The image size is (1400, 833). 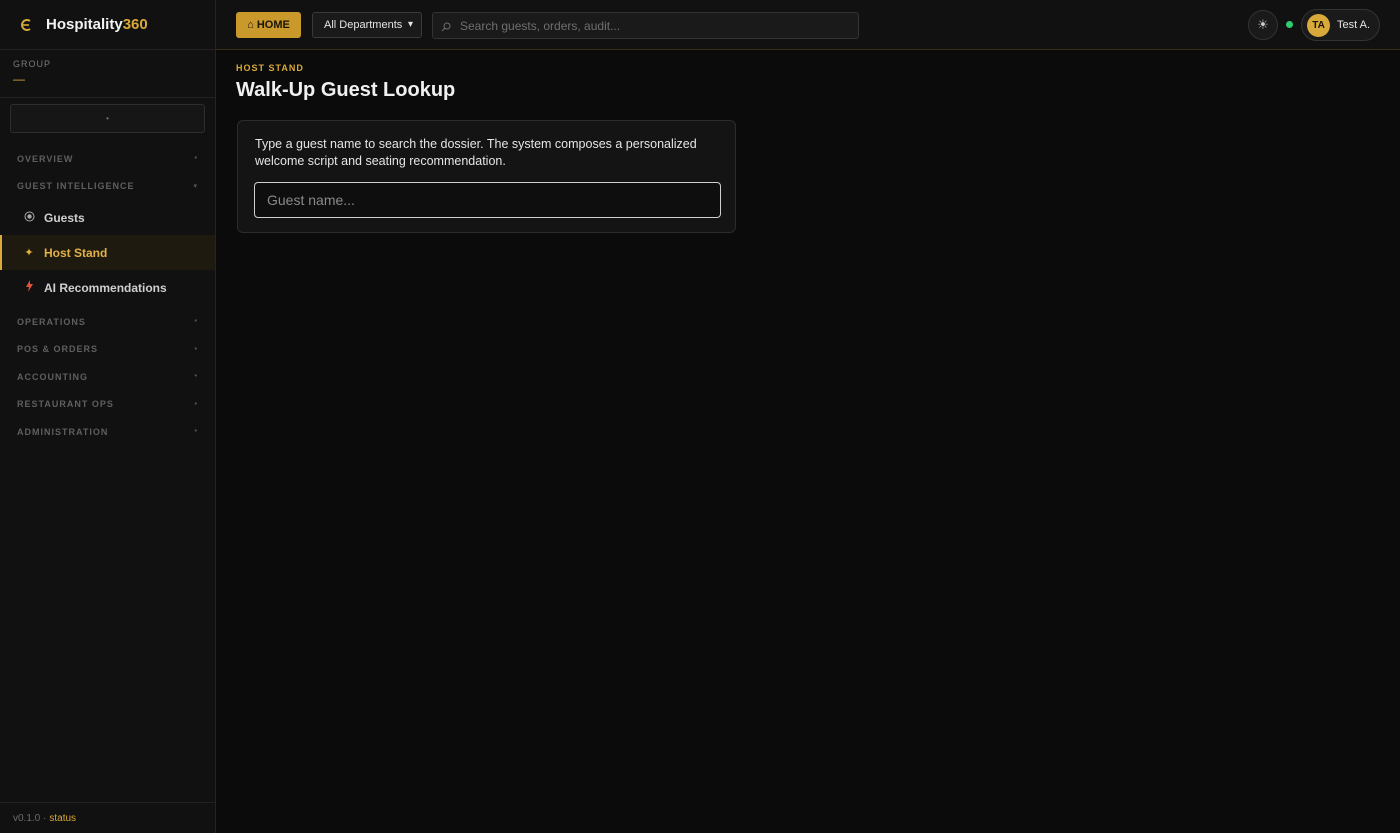 I want to click on sun-icon: ☀, so click(x=1263, y=24).